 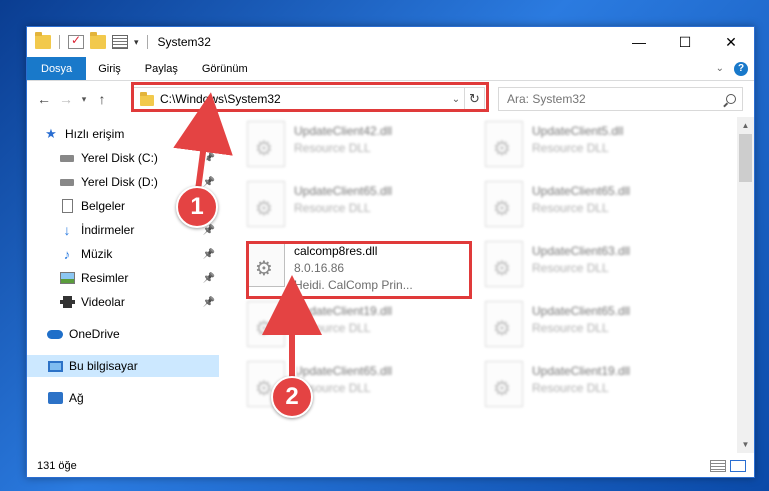 I want to click on file-highlight, so click(x=359, y=270).